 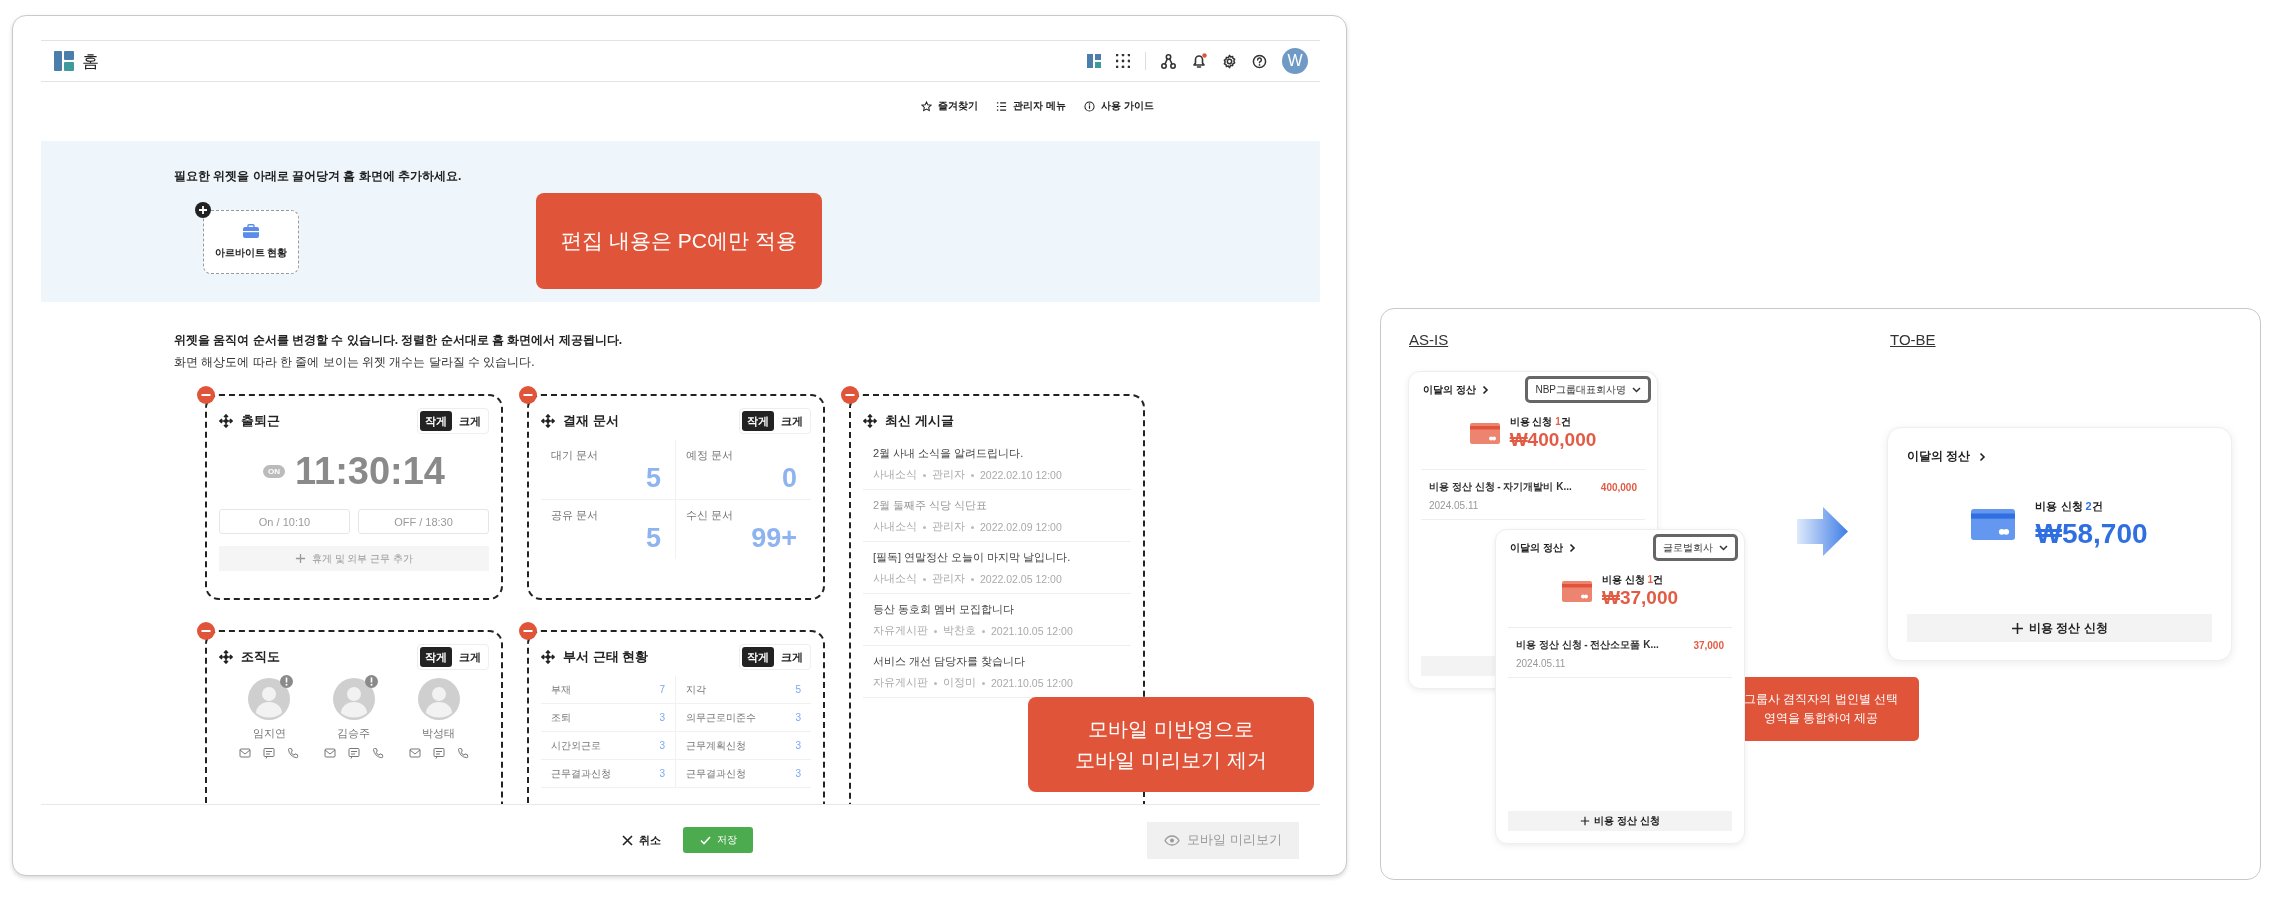 What do you see at coordinates (1171, 744) in the screenshot?
I see `annotation-callout: 모바일 미반영으로 모바일 미리보기 제거` at bounding box center [1171, 744].